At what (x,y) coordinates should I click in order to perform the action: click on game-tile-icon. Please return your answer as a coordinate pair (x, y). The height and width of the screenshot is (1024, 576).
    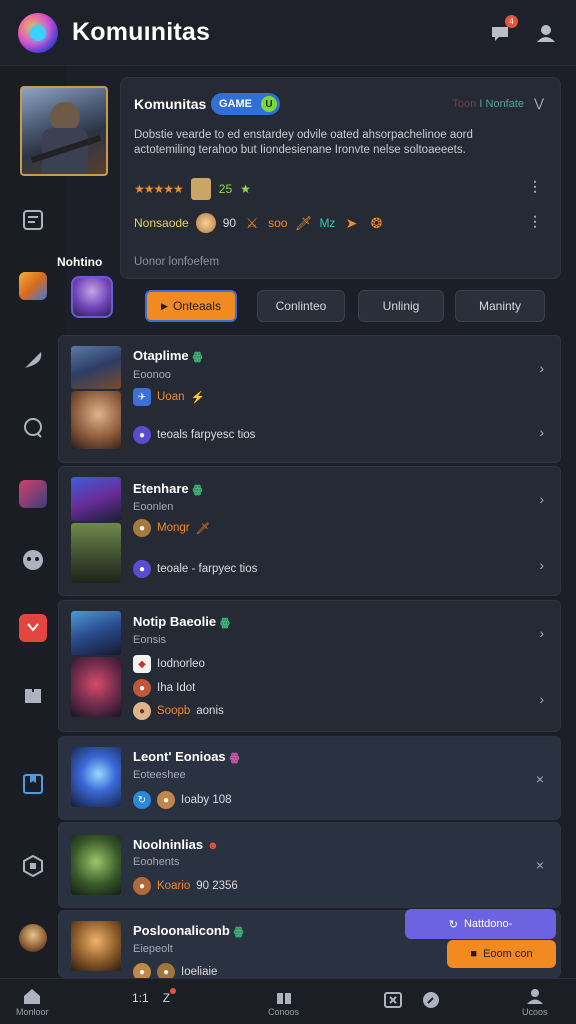
    Looking at the image, I should click on (33, 286).